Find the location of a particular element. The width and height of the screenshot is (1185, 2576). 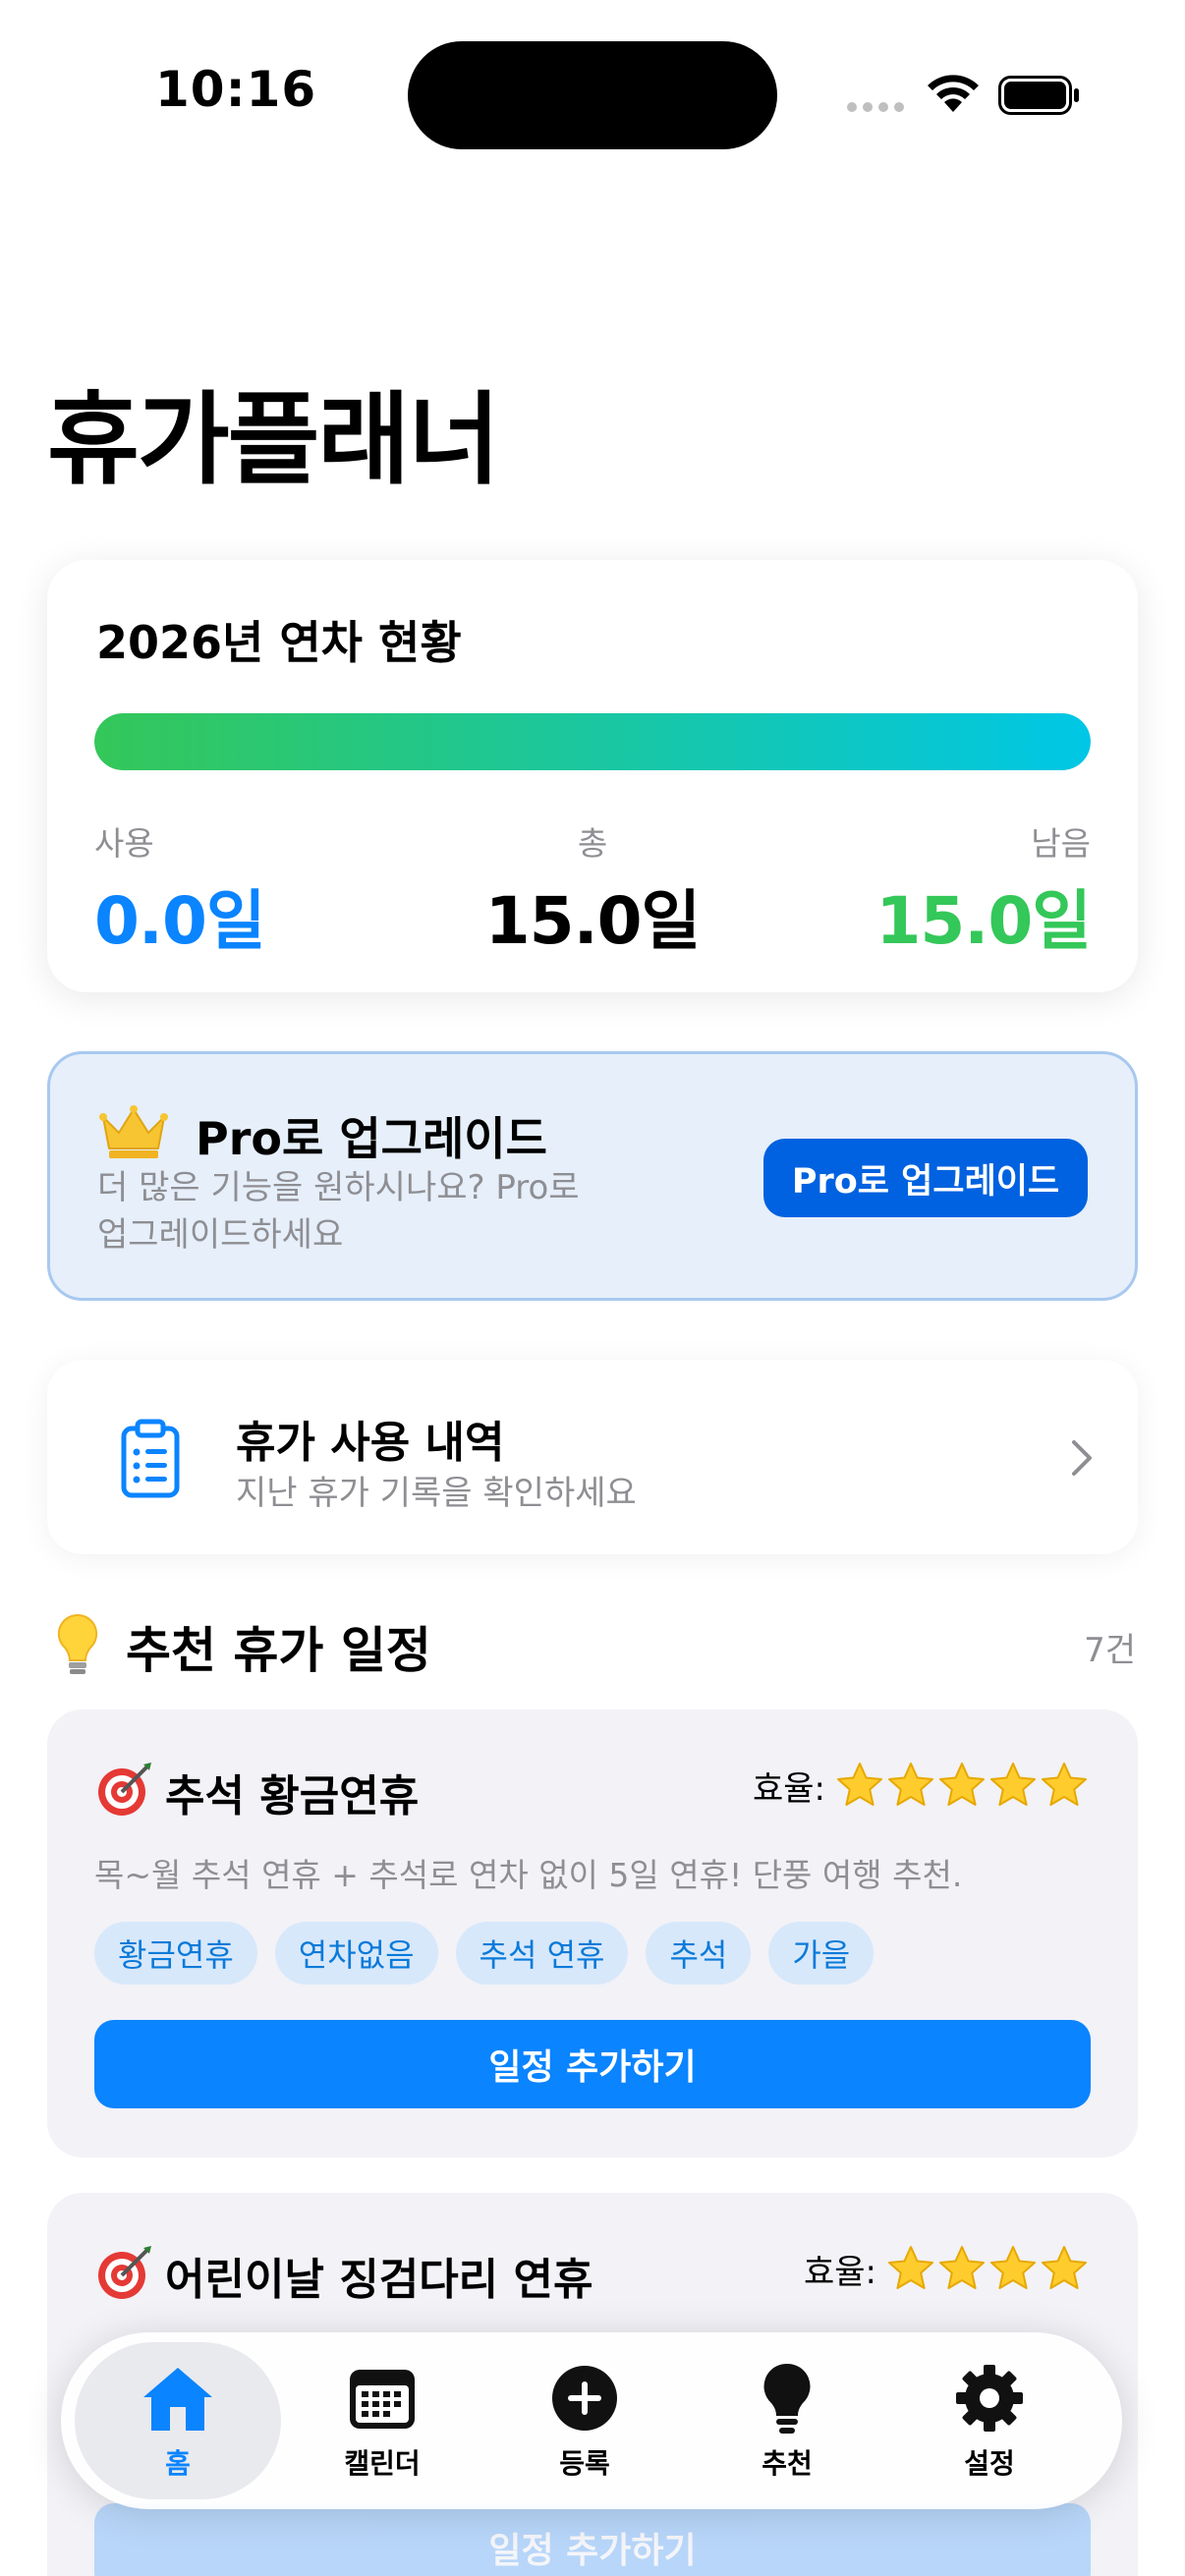

leave-progress-bar is located at coordinates (592, 741).